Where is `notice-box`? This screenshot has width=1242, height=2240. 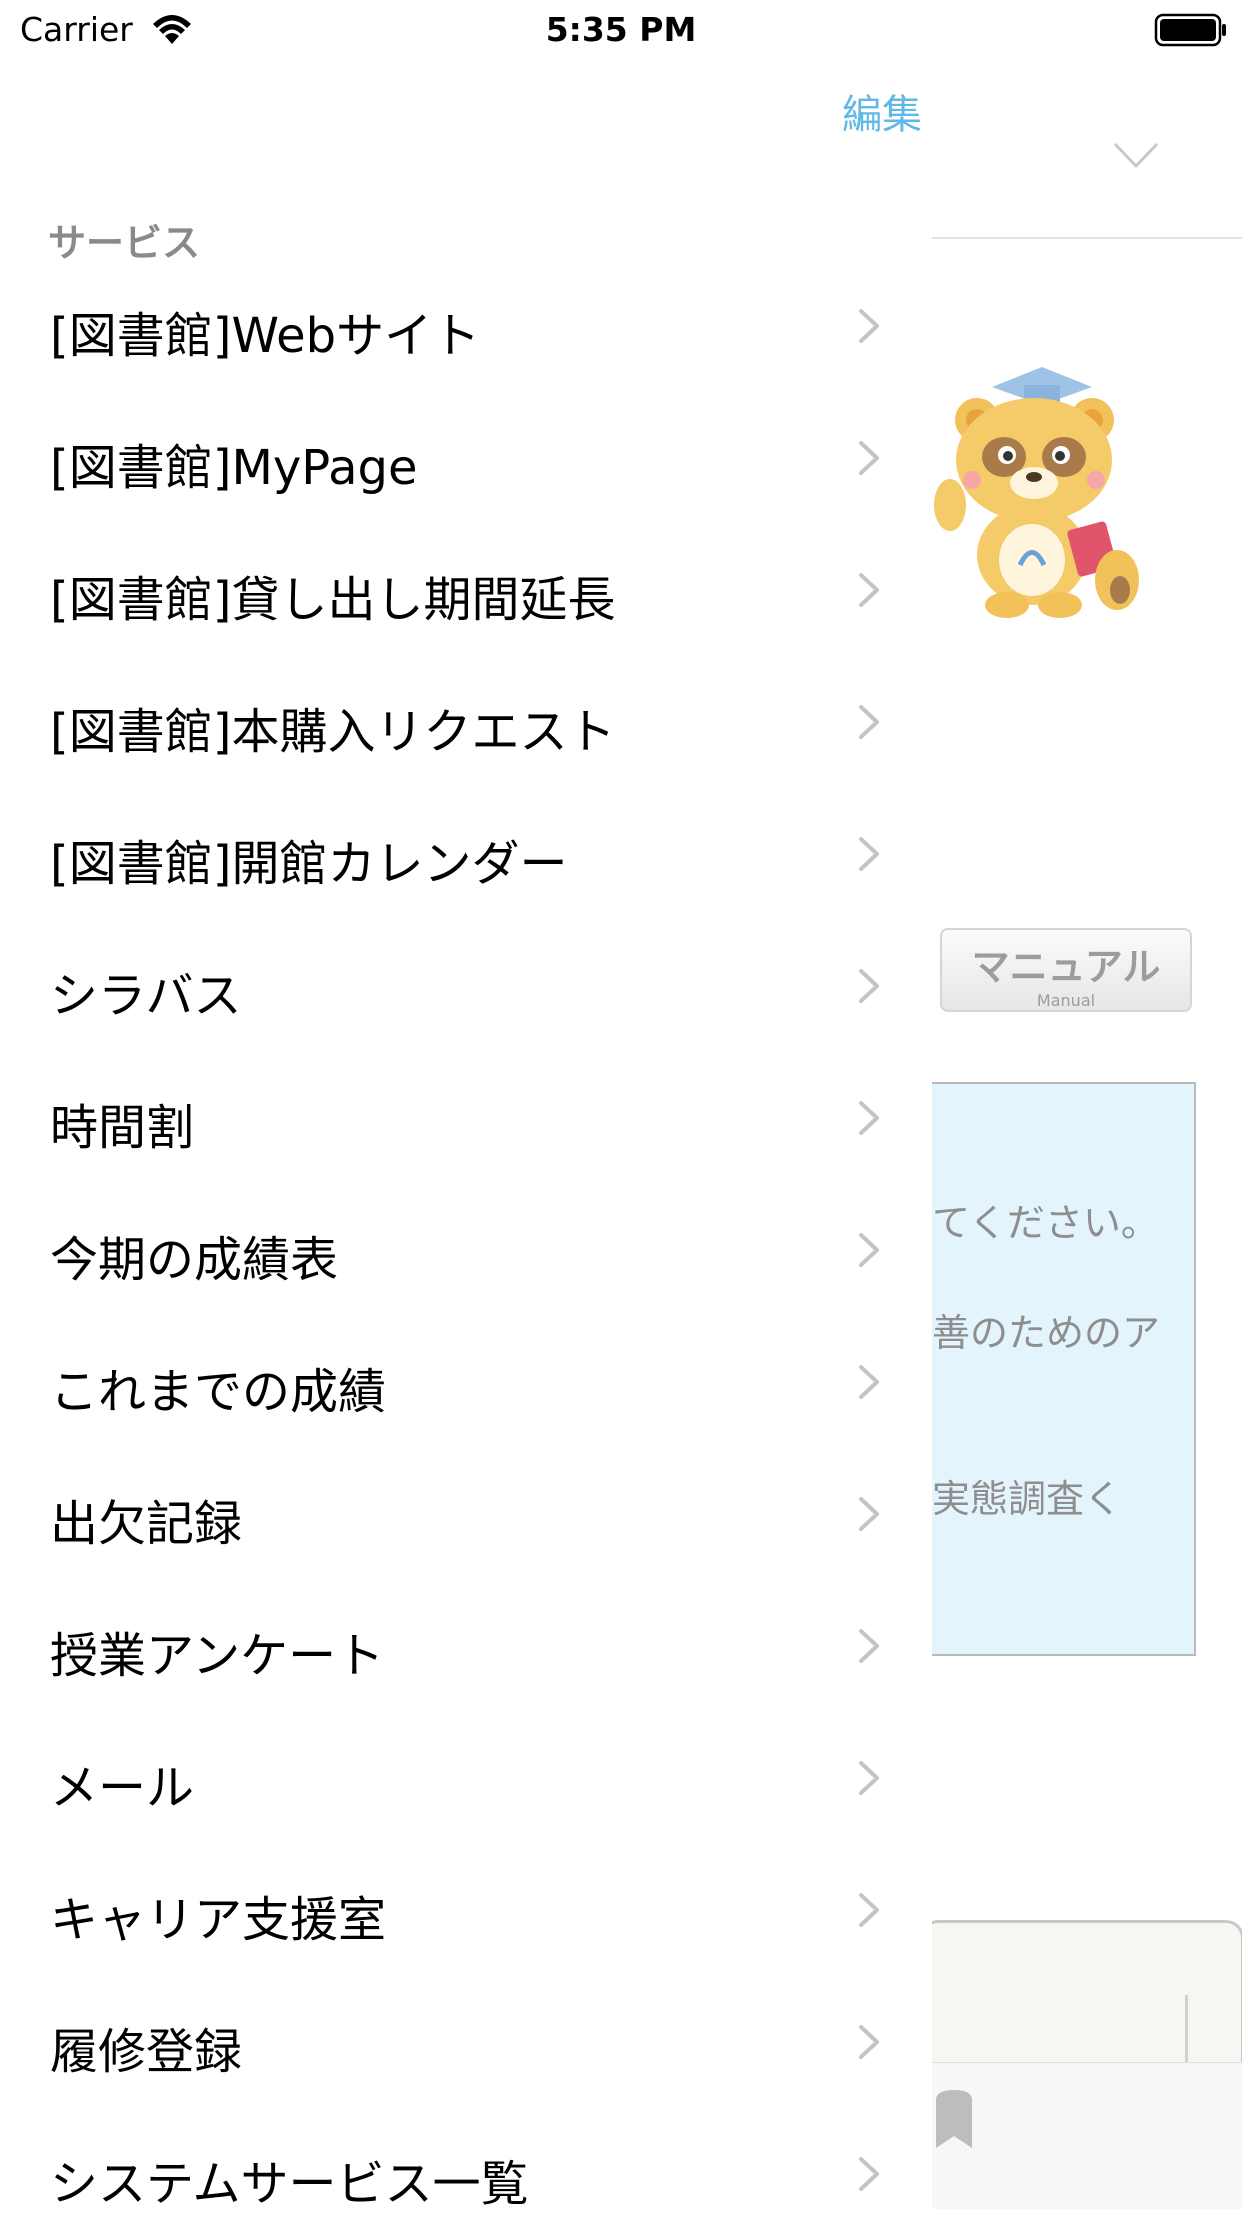 notice-box is located at coordinates (1048, 1369).